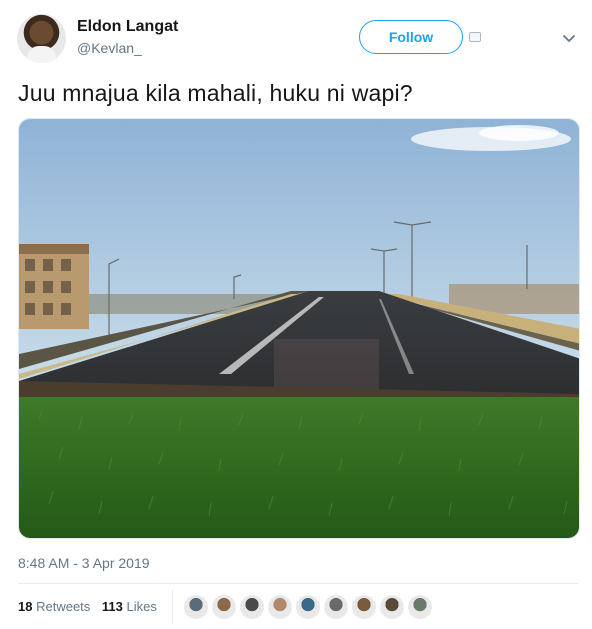 This screenshot has height=629, width=592. What do you see at coordinates (298, 583) in the screenshot?
I see `divider` at bounding box center [298, 583].